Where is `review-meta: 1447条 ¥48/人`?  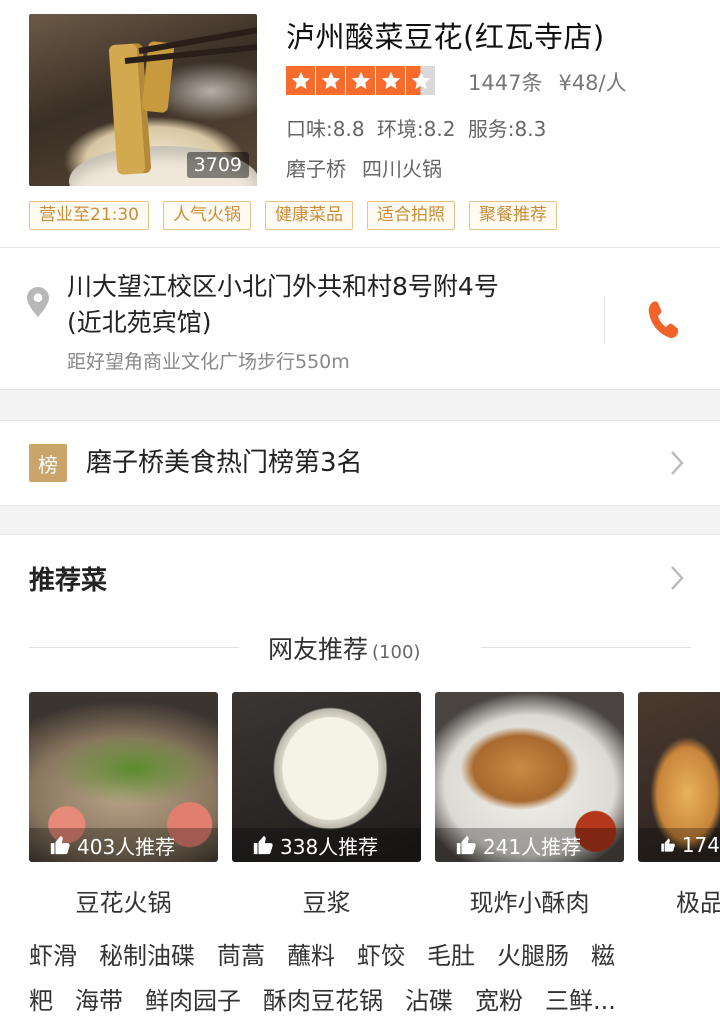
review-meta: 1447条 ¥48/人 is located at coordinates (547, 82).